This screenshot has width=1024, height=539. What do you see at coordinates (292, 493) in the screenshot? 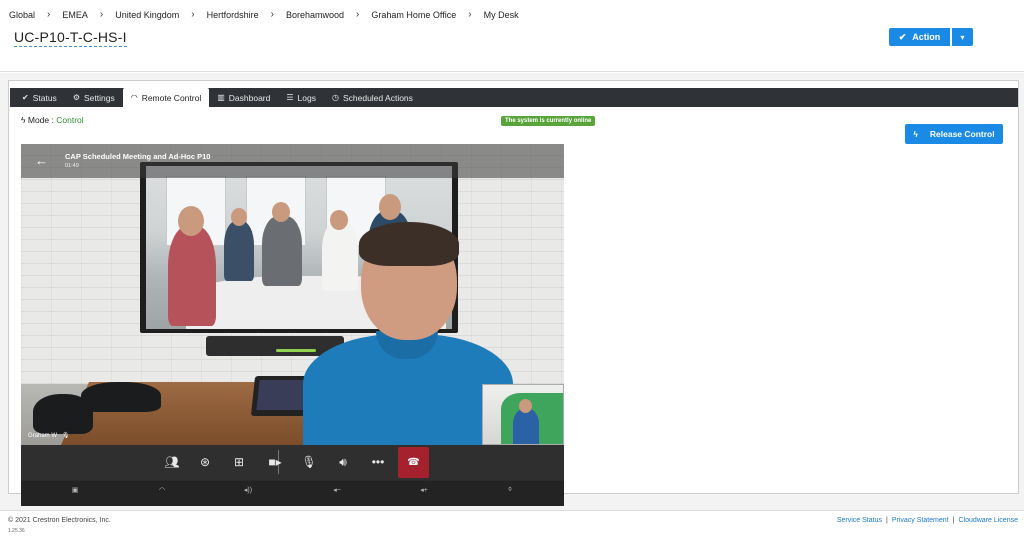
I see `device-status-bar` at bounding box center [292, 493].